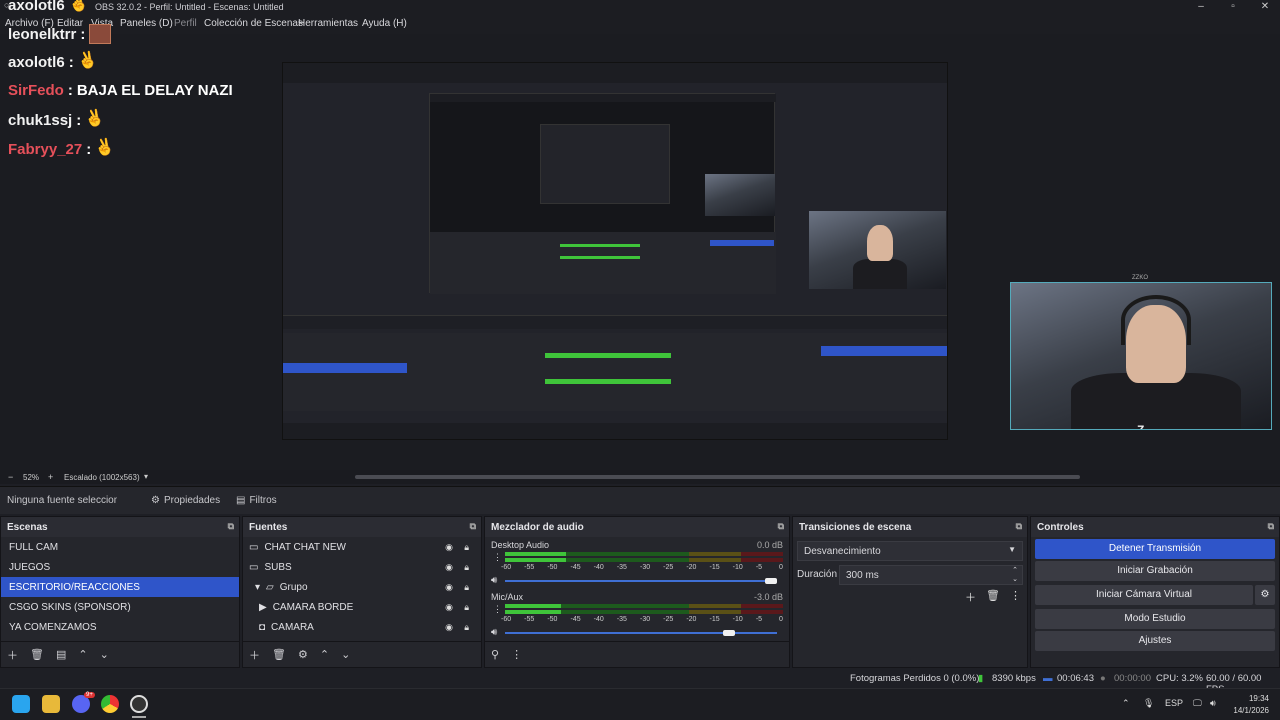 The image size is (1280, 720). What do you see at coordinates (537, 527) in the screenshot?
I see `mixer-title: Mezclador de audio` at bounding box center [537, 527].